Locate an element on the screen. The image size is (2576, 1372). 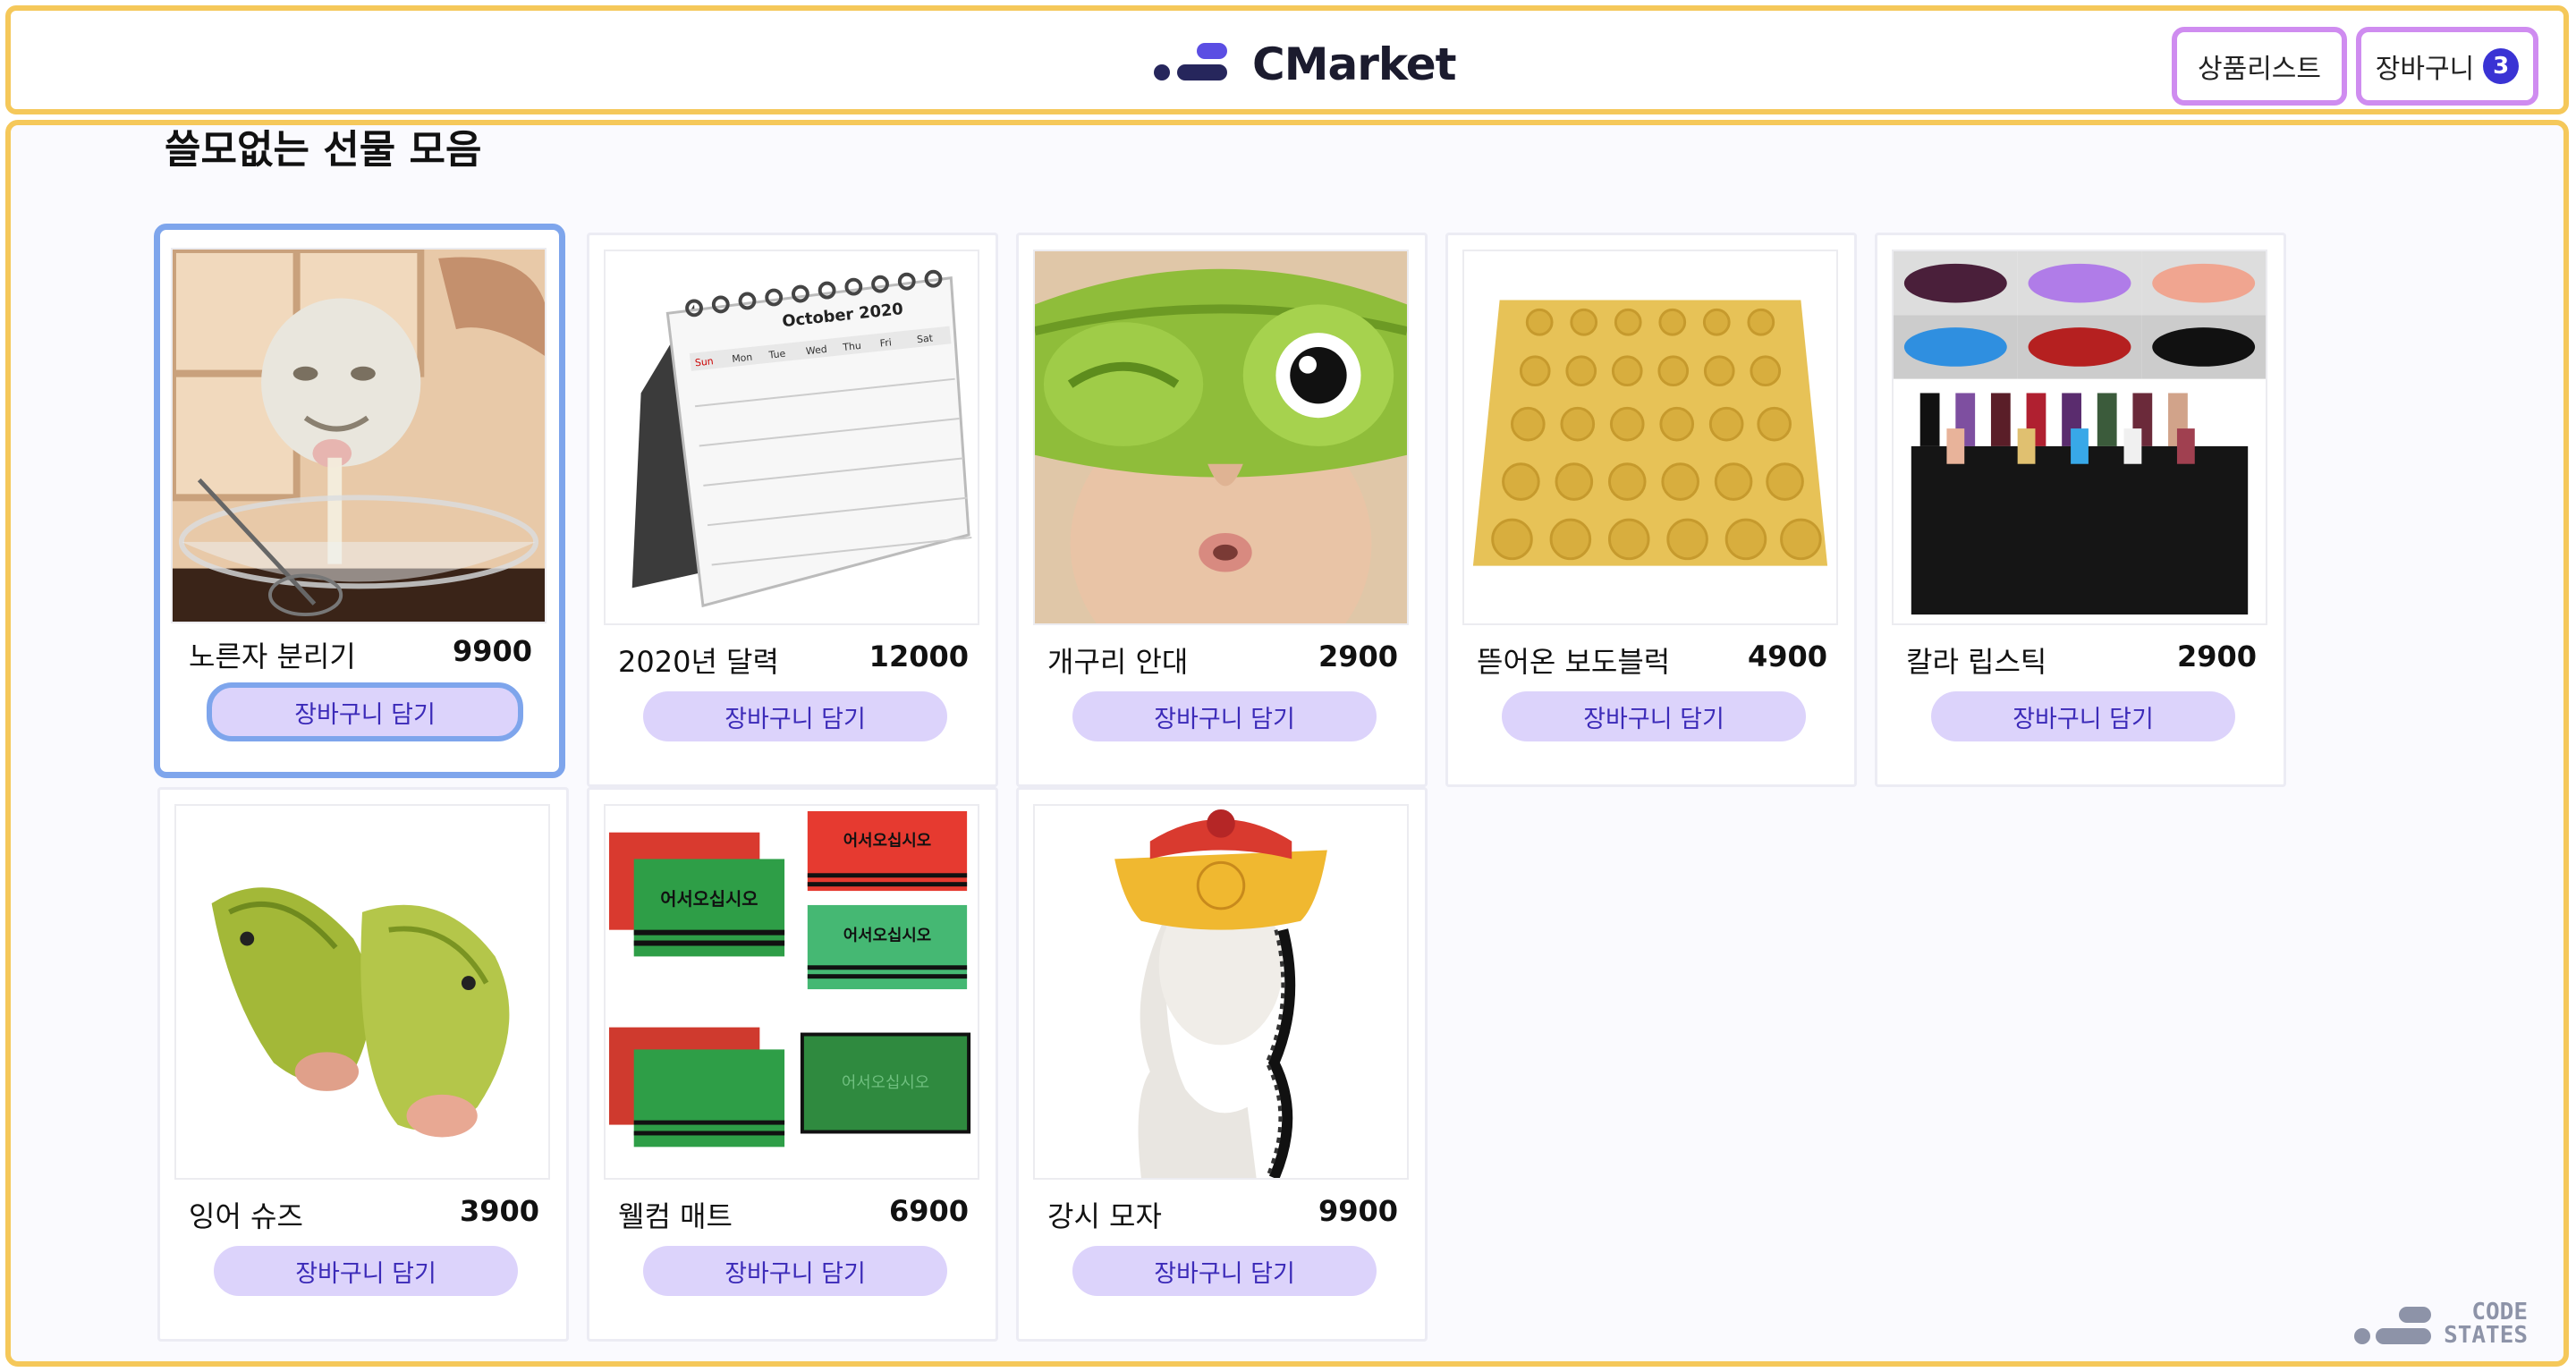
calendar-day-label: Tue is located at coordinates (776, 354).